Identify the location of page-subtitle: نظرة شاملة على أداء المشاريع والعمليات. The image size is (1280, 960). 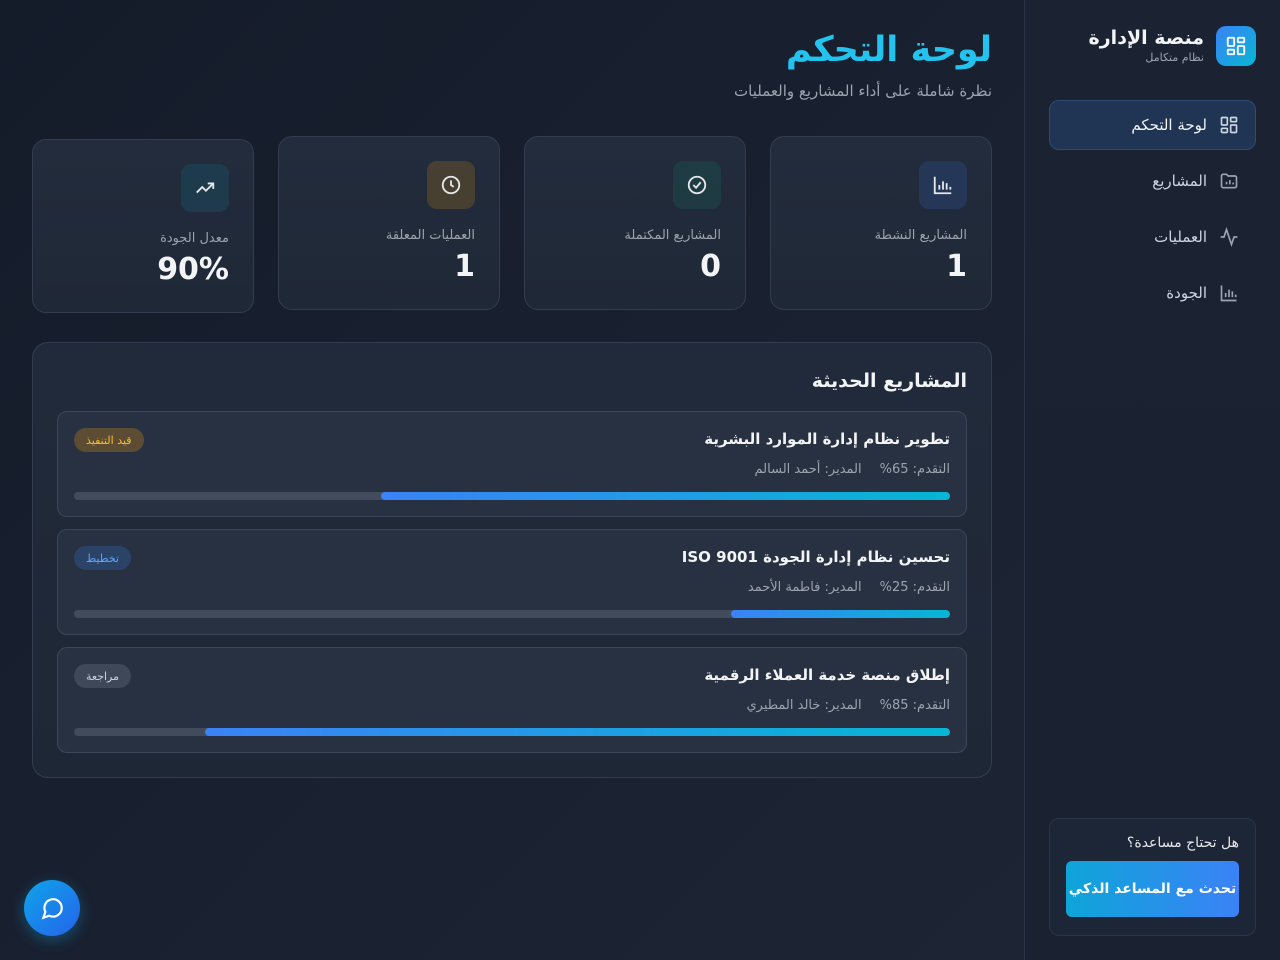
(863, 91).